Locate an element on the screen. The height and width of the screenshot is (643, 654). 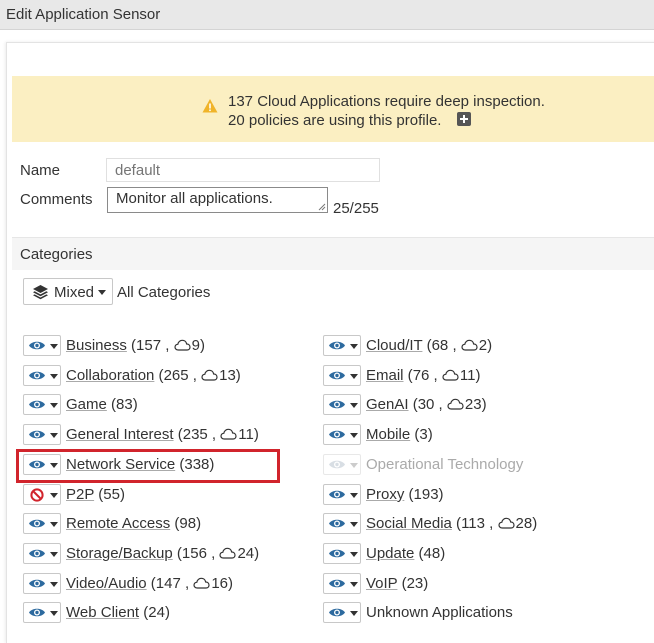
category-label: Remote Access (98) is located at coordinates (134, 524).